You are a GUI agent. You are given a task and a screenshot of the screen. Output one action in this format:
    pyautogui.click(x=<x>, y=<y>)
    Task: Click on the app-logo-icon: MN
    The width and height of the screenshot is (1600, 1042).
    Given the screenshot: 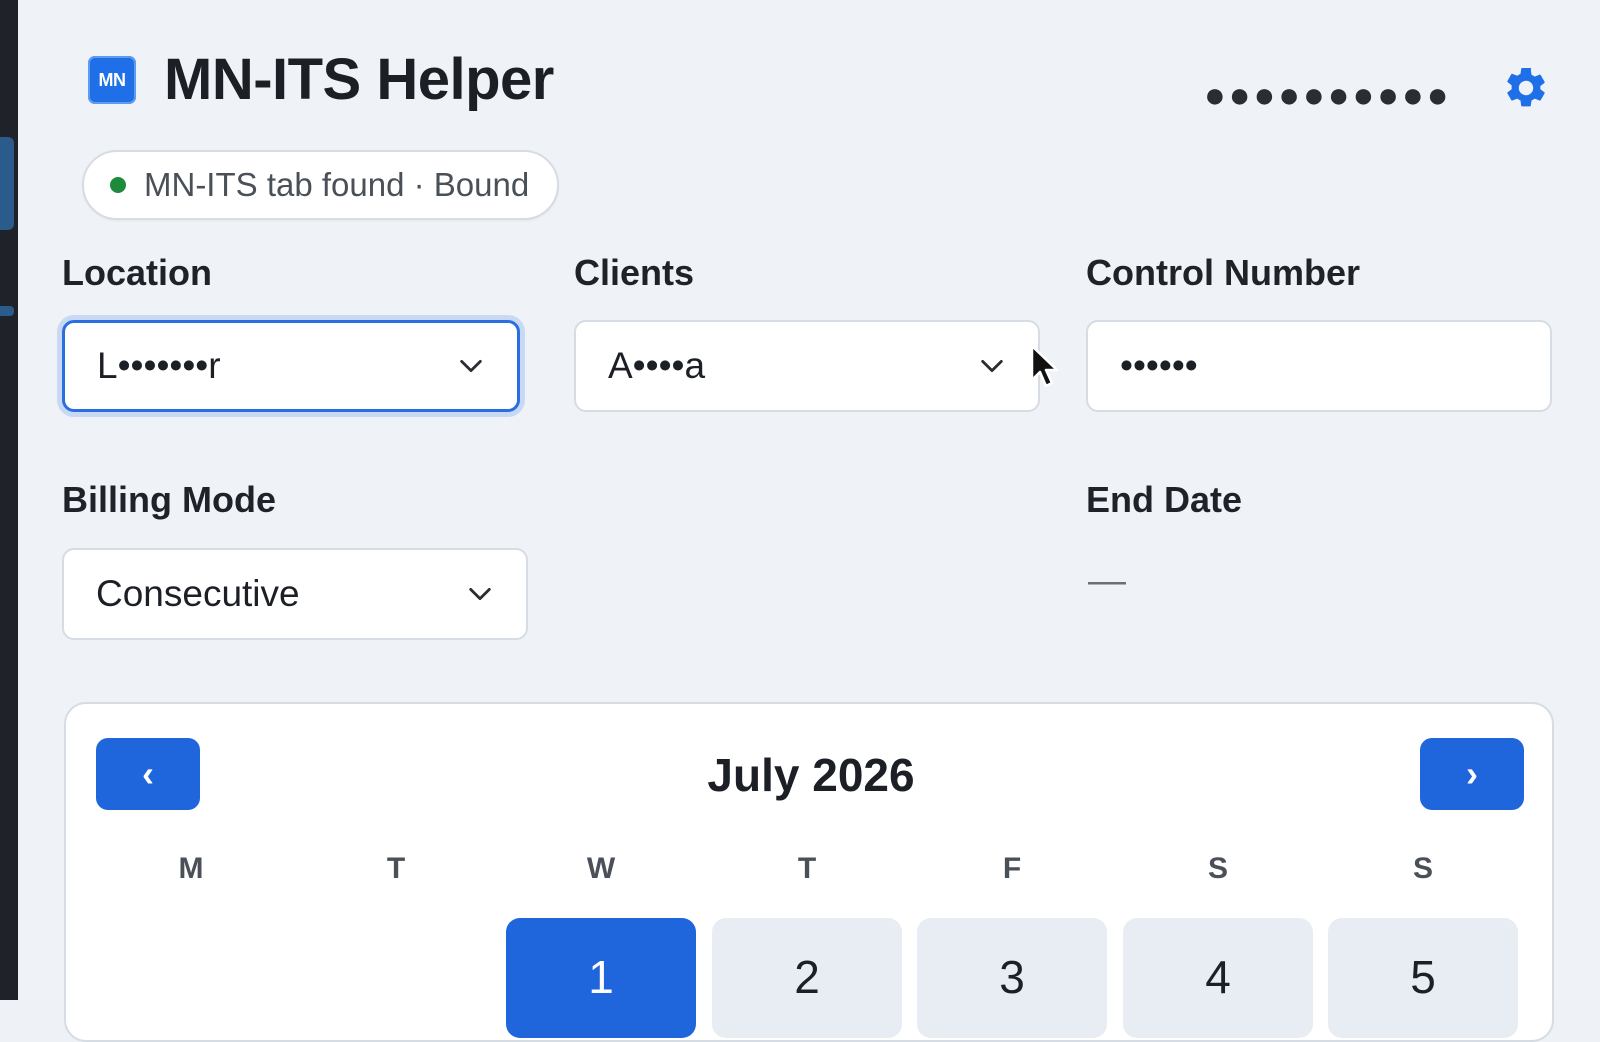 What is the action you would take?
    pyautogui.click(x=112, y=80)
    